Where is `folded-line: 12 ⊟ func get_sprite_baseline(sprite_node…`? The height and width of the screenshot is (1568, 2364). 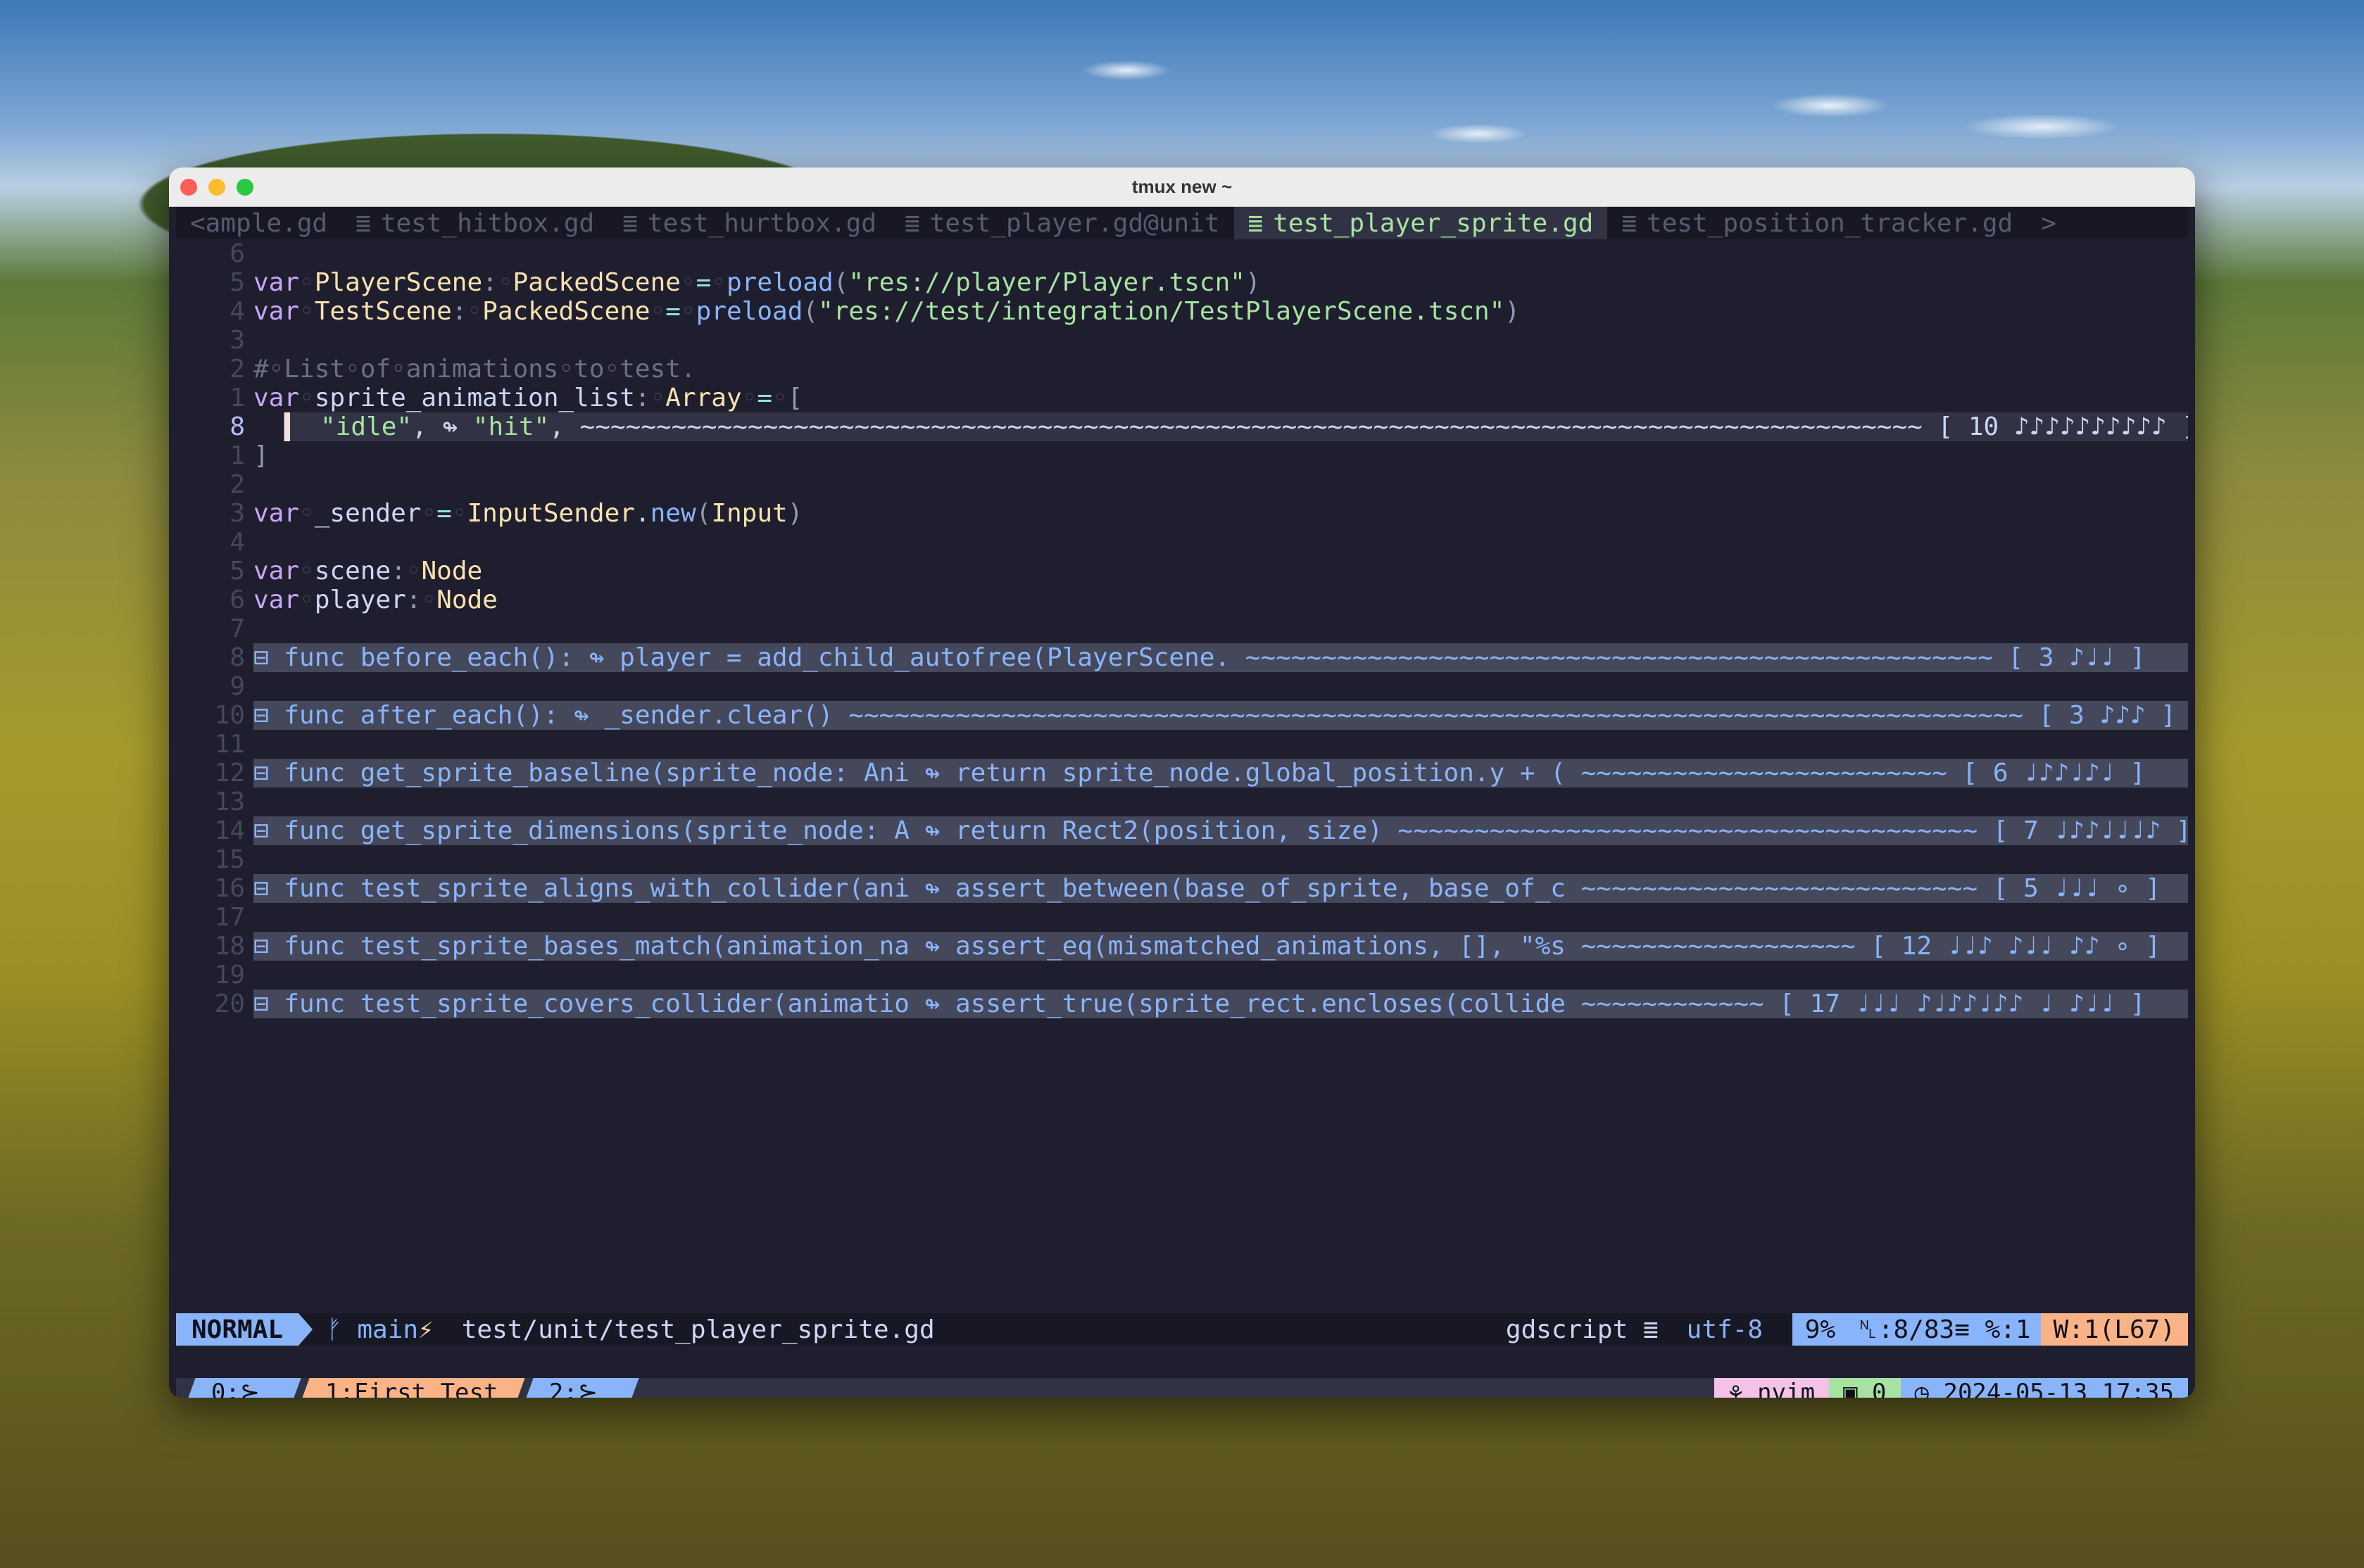 folded-line: 12 ⊟ func get_sprite_baseline(sprite_node… is located at coordinates (1182, 773).